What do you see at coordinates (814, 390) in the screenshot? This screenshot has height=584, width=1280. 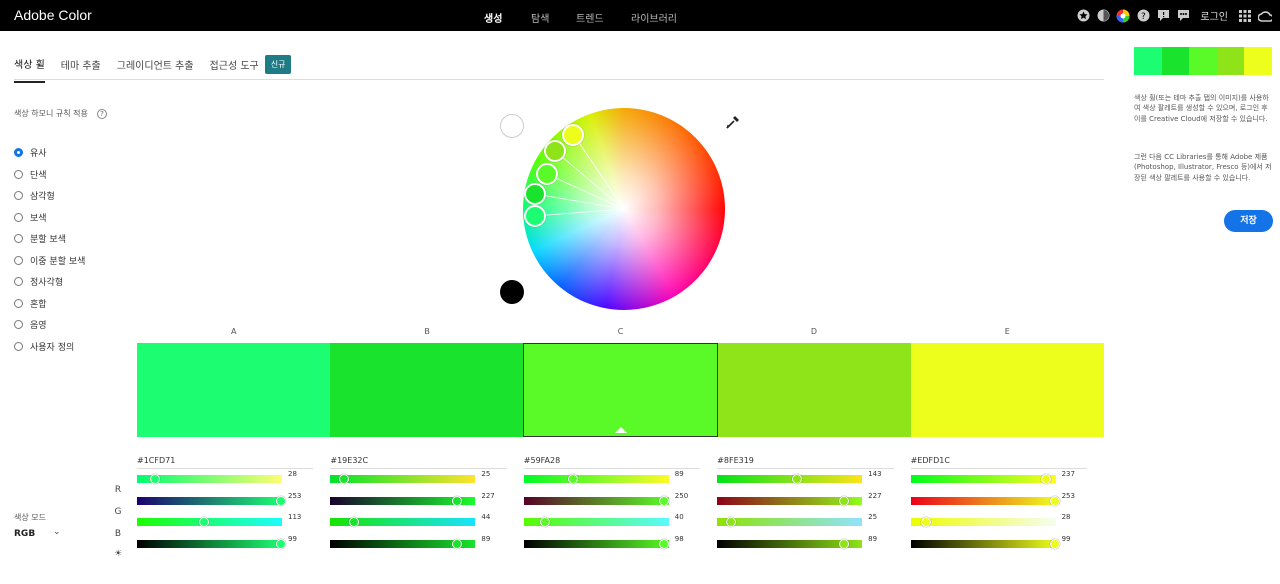 I see `swatch-d` at bounding box center [814, 390].